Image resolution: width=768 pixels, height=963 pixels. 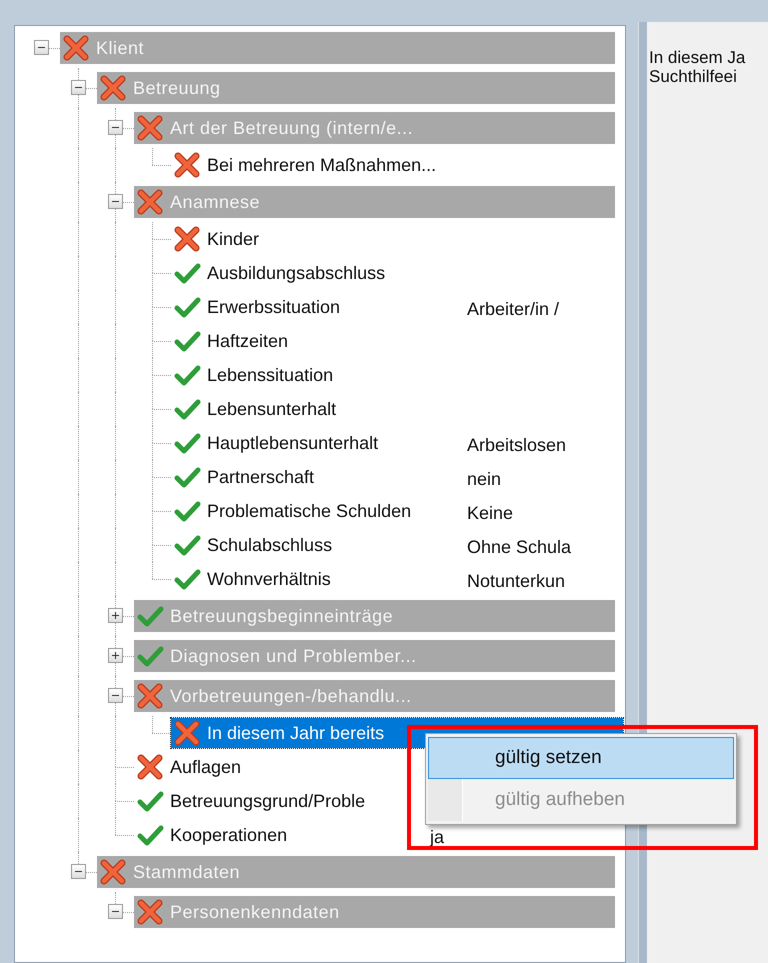 What do you see at coordinates (697, 57) in the screenshot?
I see `detail-text: In diesem Ja` at bounding box center [697, 57].